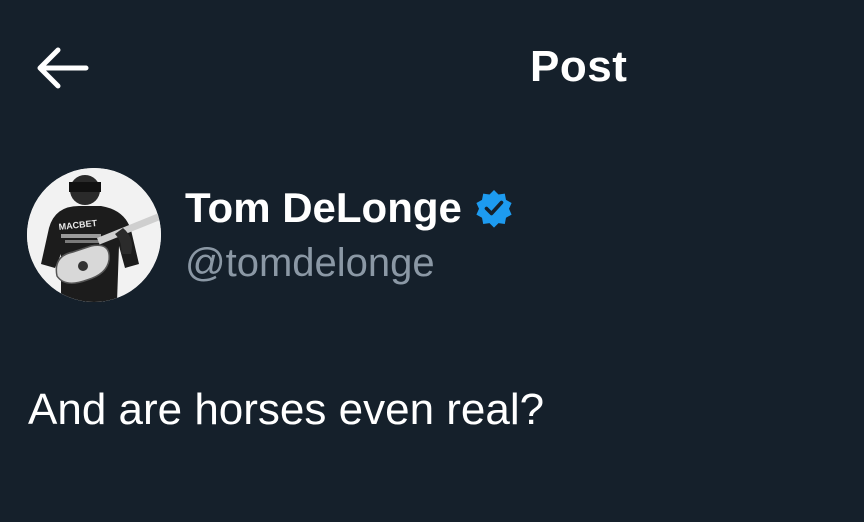 Image resolution: width=864 pixels, height=522 pixels. What do you see at coordinates (310, 263) in the screenshot?
I see `author-handle: @tomdelonge` at bounding box center [310, 263].